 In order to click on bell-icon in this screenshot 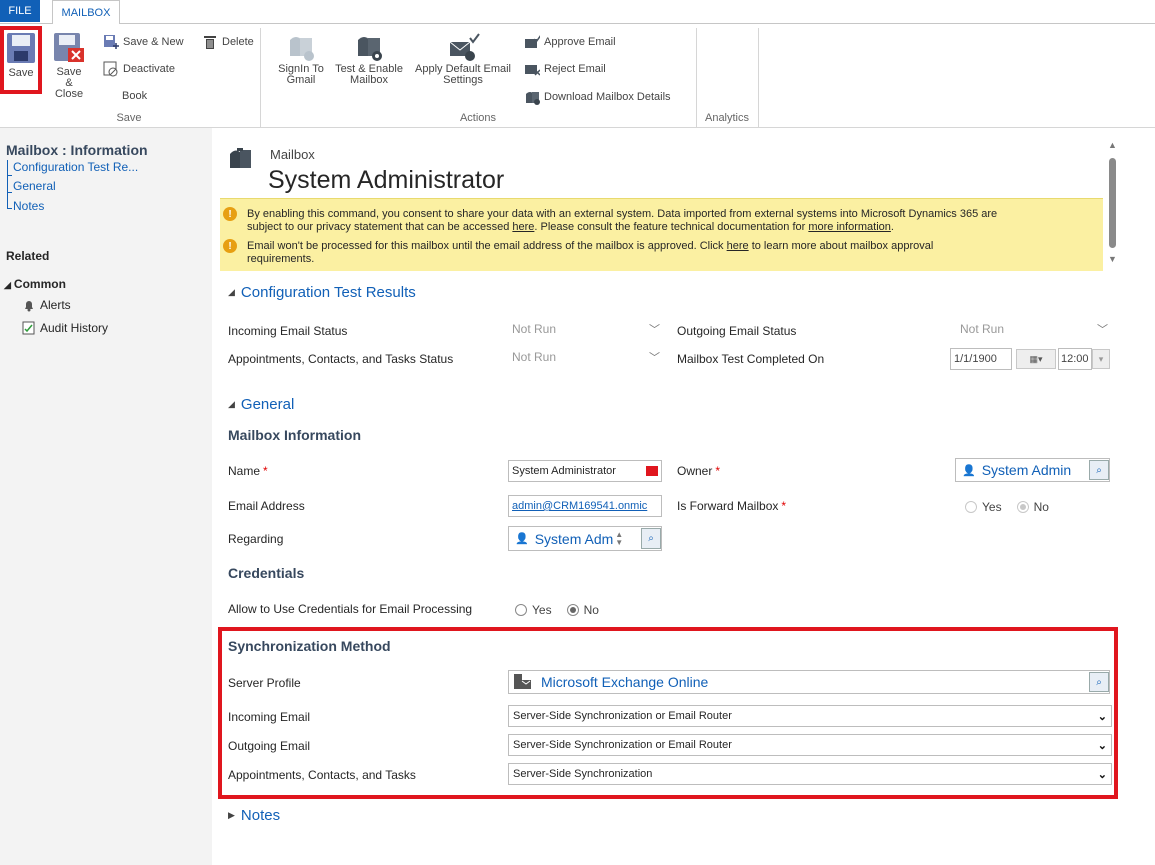, I will do `click(29, 306)`.